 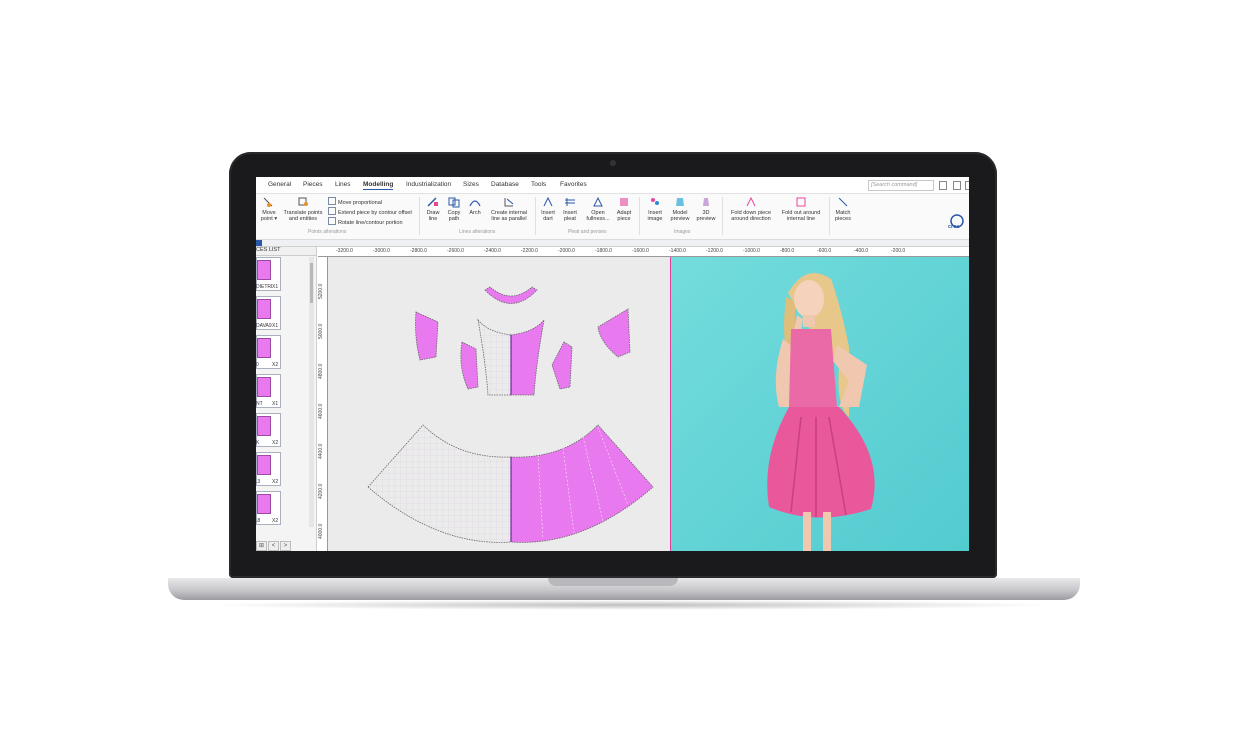 I want to click on ruler-tick-label: 4000.0, so click(x=321, y=531).